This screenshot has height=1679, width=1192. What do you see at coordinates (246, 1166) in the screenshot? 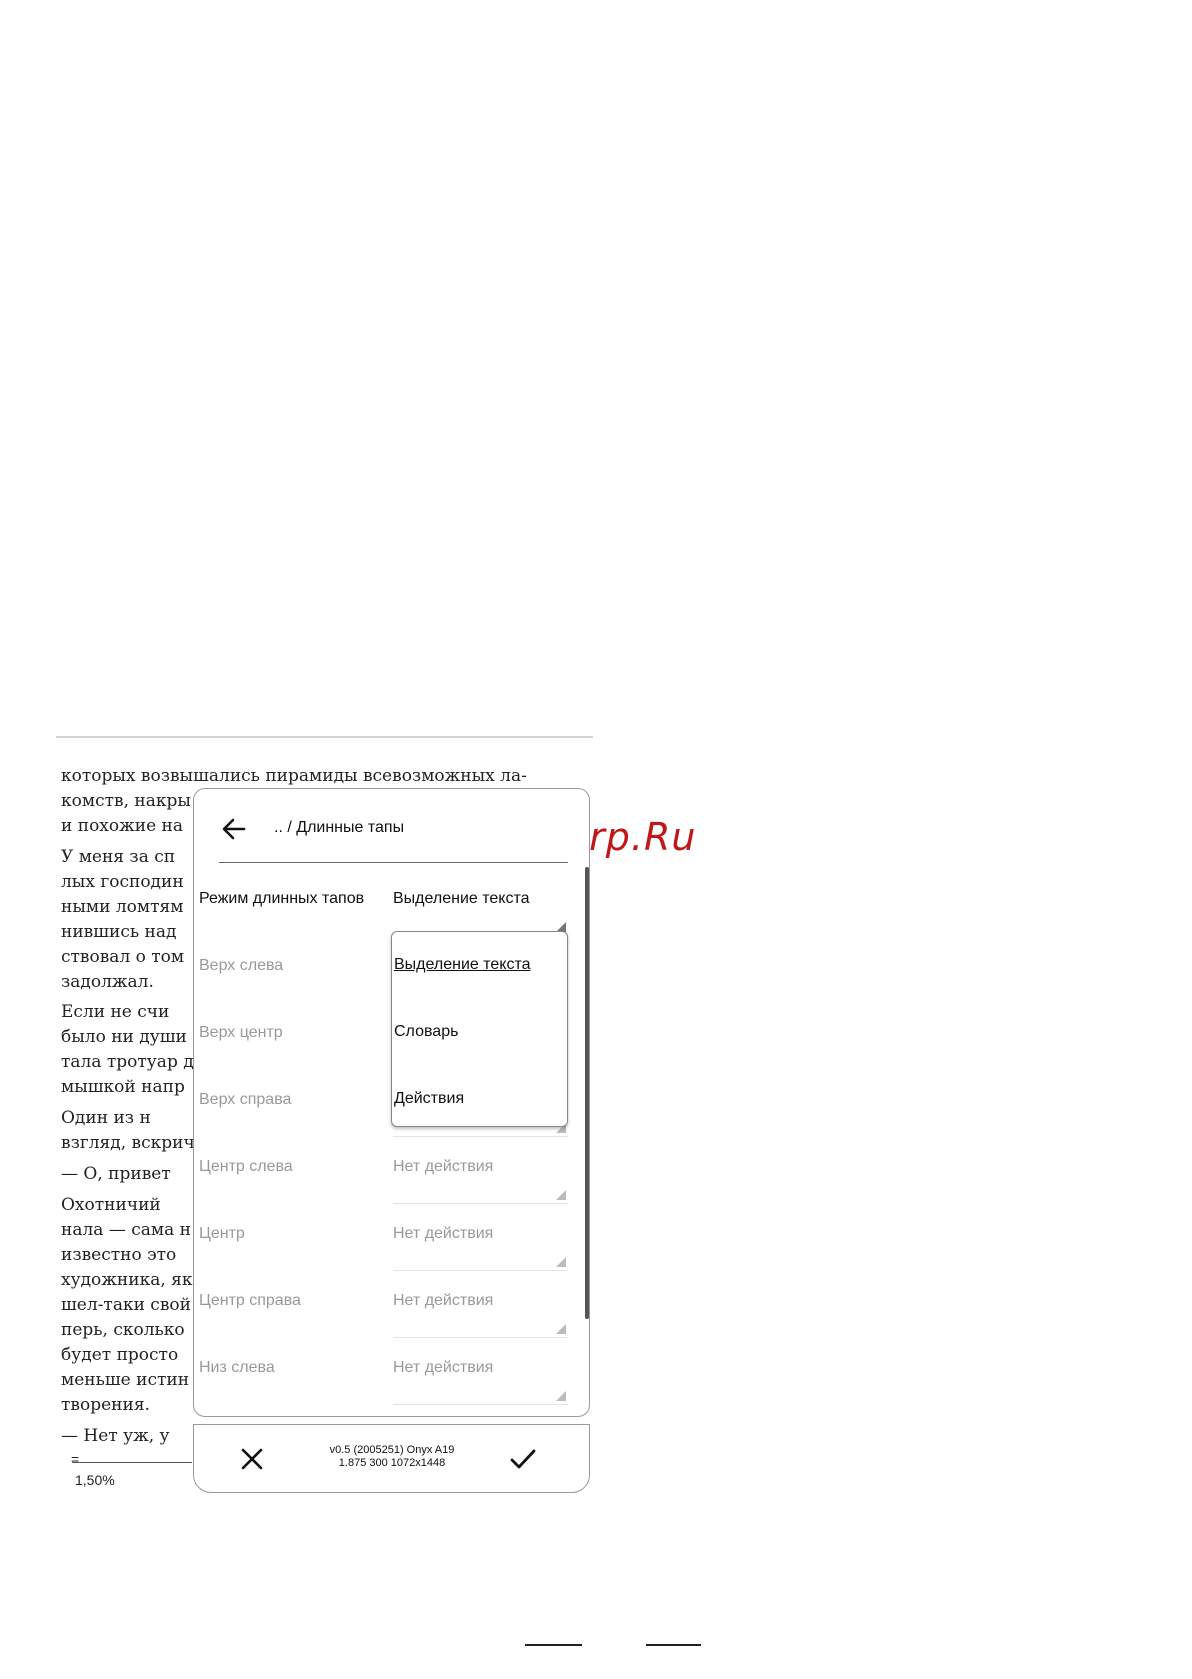
I see `setting-label-center-left: Центр слева` at bounding box center [246, 1166].